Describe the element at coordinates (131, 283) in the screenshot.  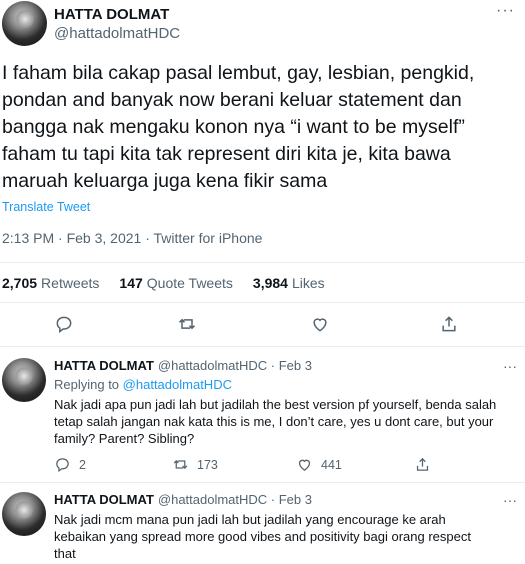
I see `quotes-count: 147` at that location.